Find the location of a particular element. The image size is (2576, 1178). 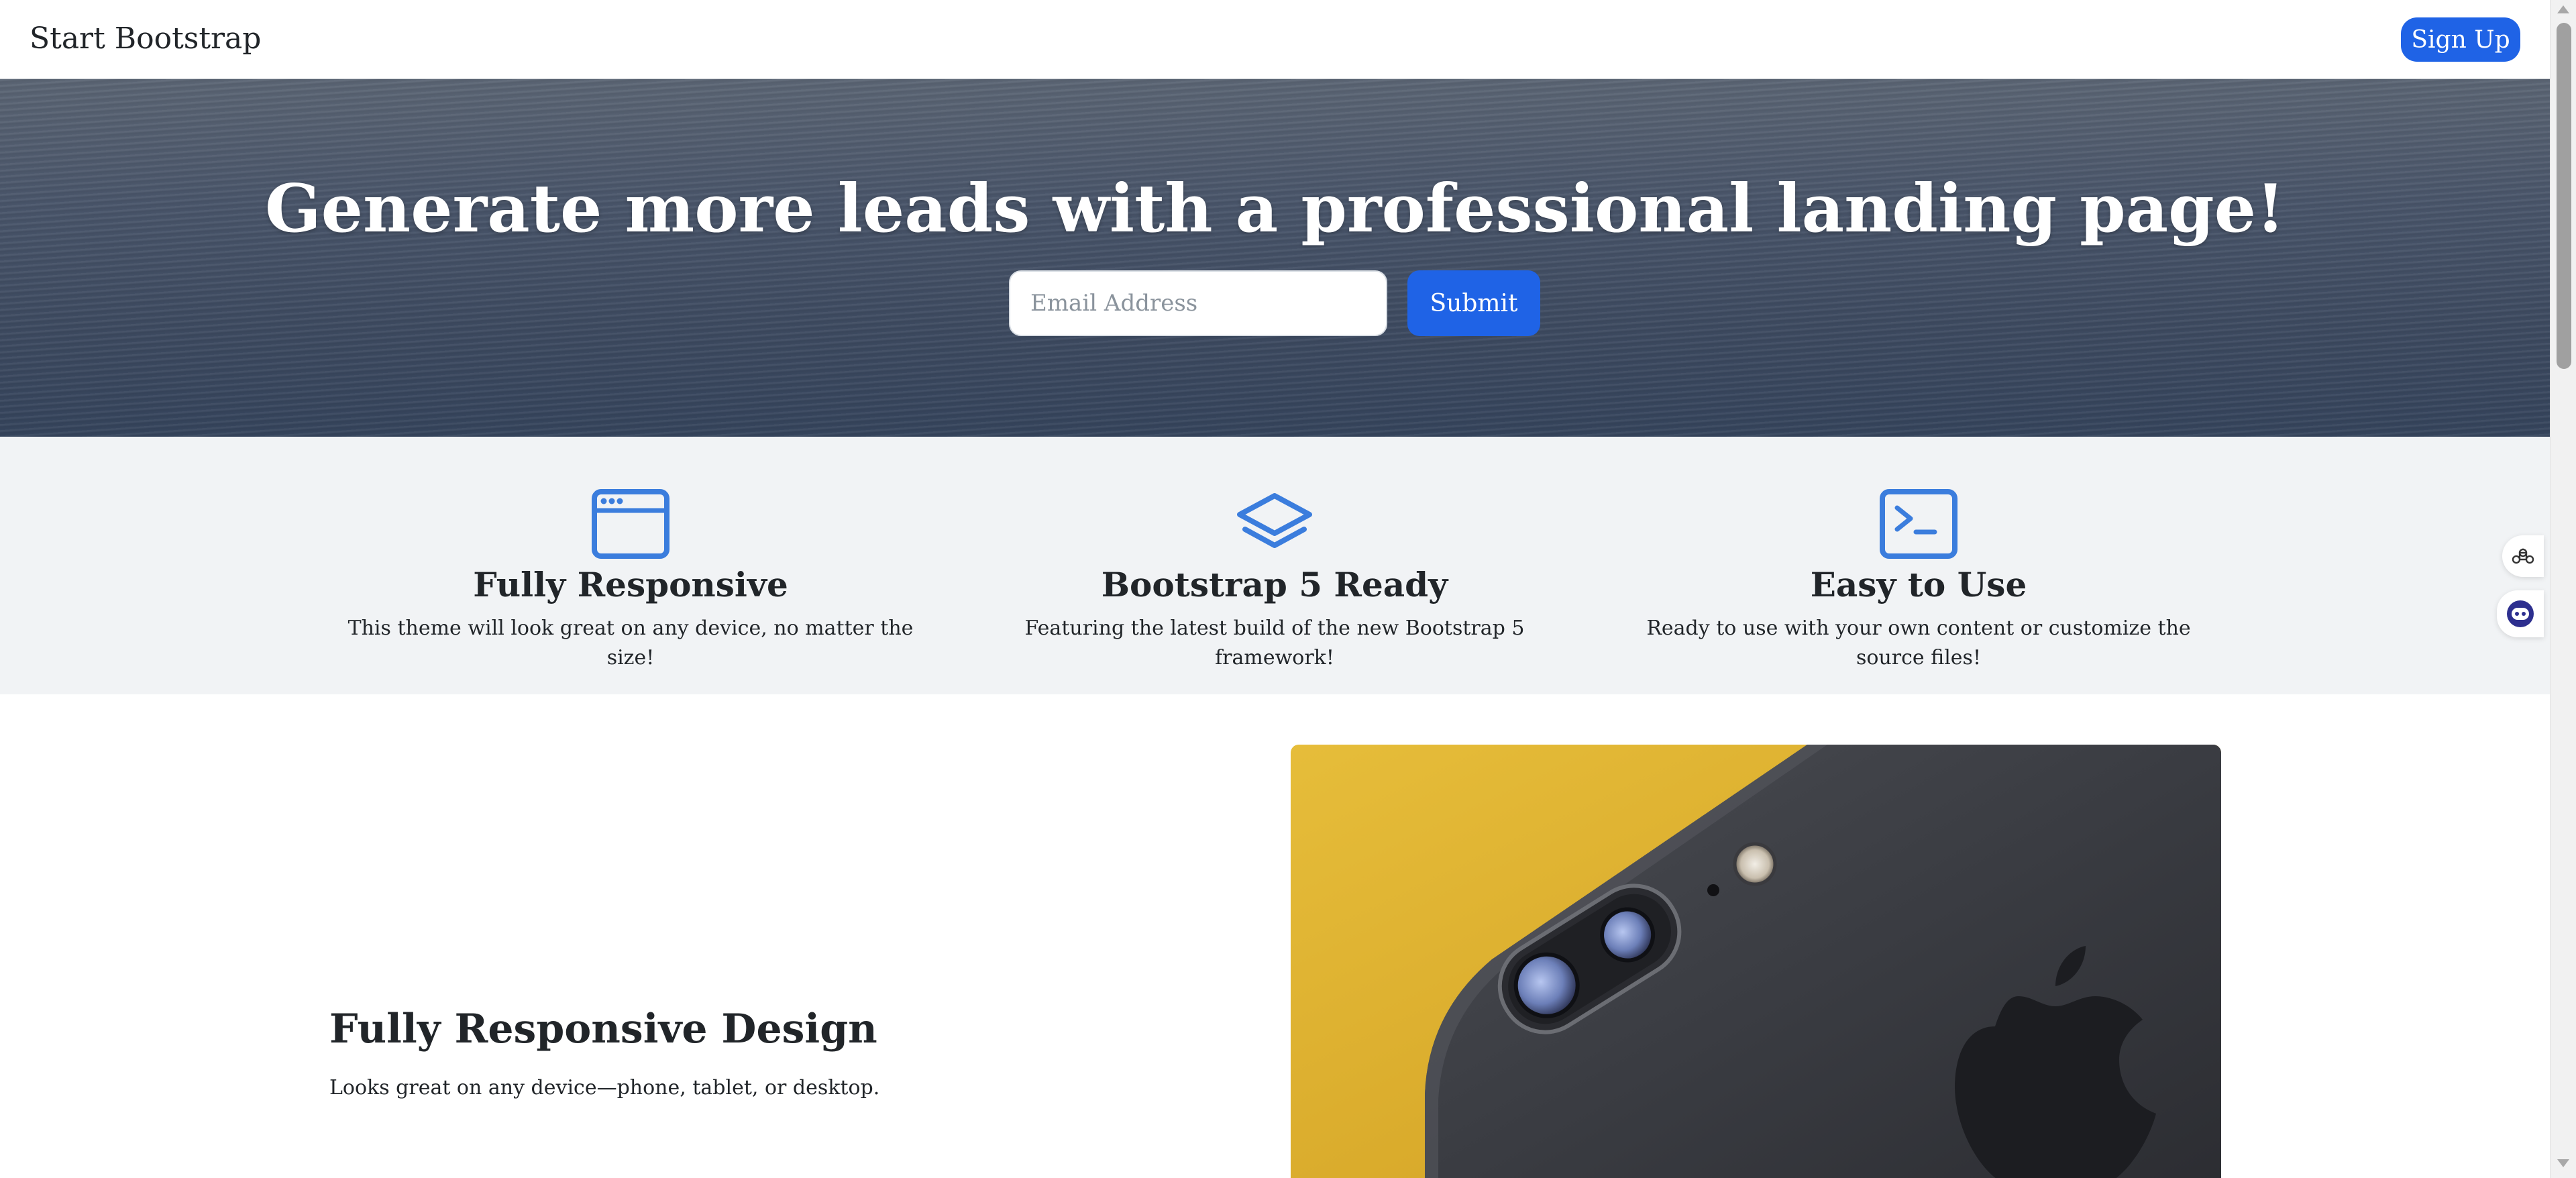

scrollbar-thumb is located at coordinates (2564, 196).